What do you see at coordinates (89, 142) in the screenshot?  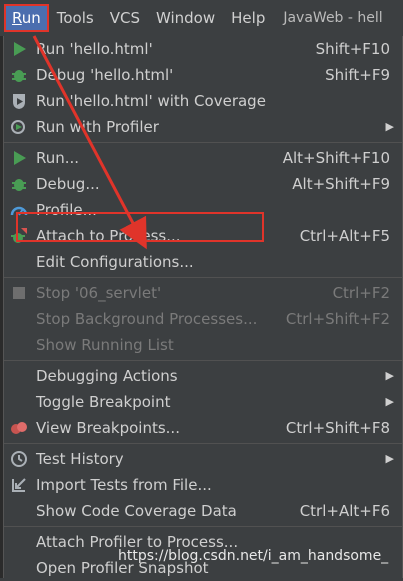 I see `annotation-arrow` at bounding box center [89, 142].